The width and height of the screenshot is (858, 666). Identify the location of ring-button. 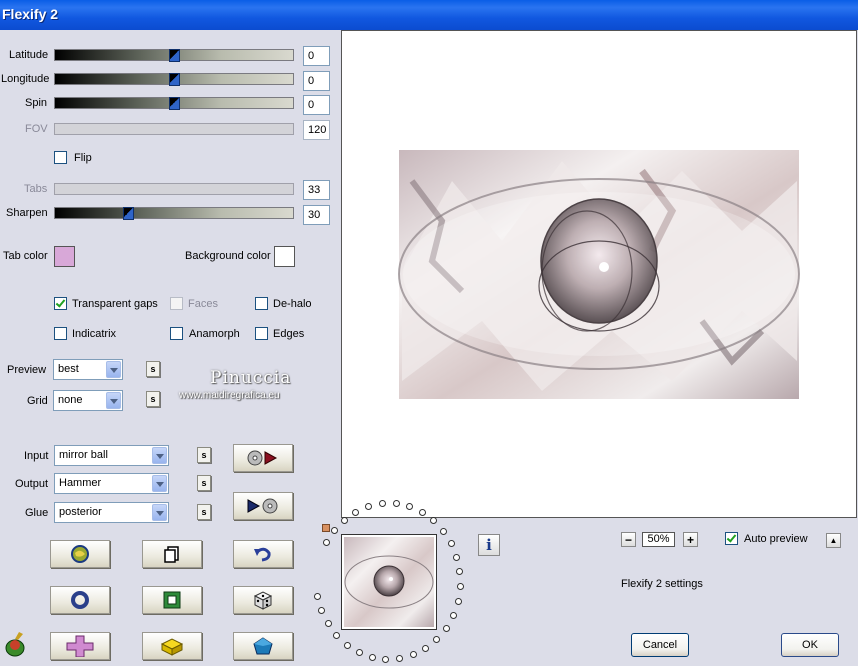
(80, 600).